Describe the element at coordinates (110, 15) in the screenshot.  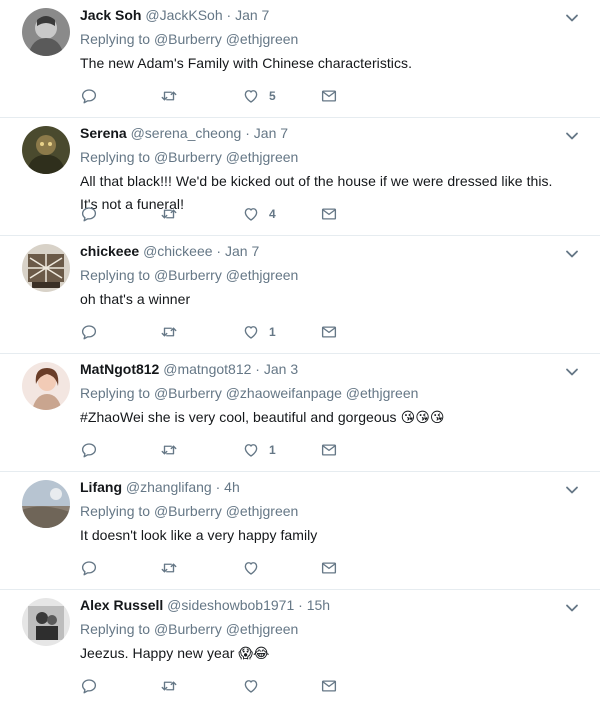
I see `display-name: Jack Soh` at that location.